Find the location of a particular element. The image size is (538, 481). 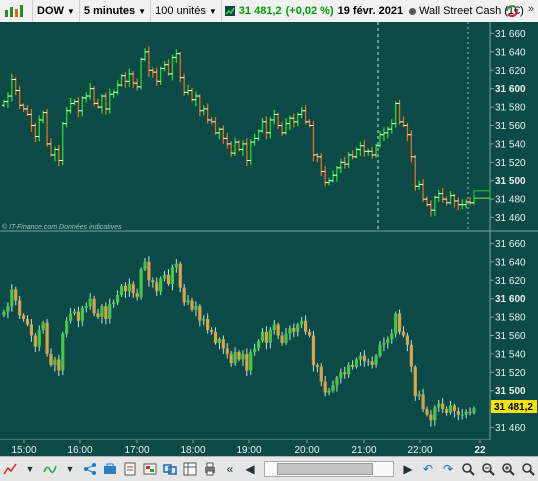

scroll-left-icon: « is located at coordinates (230, 469).